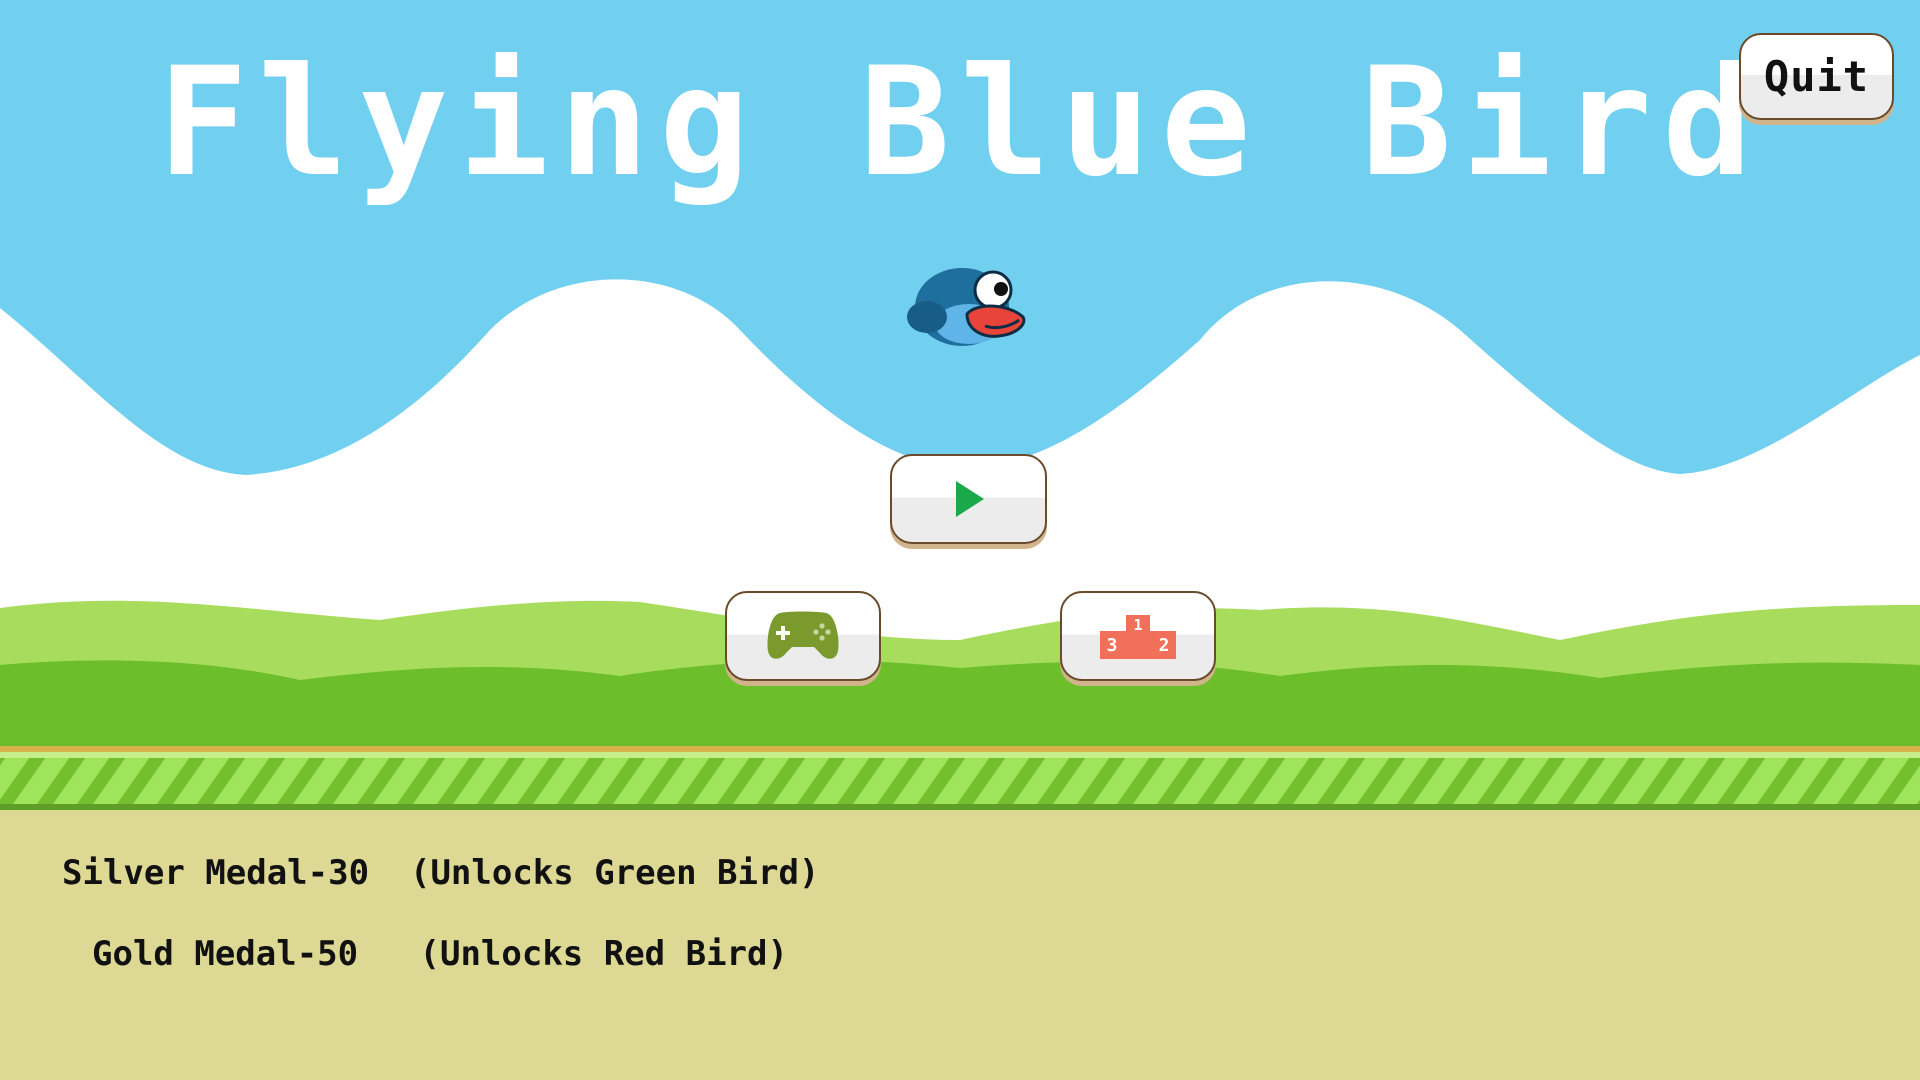 This screenshot has width=1920, height=1080. I want to click on podium-second: 2, so click(1164, 645).